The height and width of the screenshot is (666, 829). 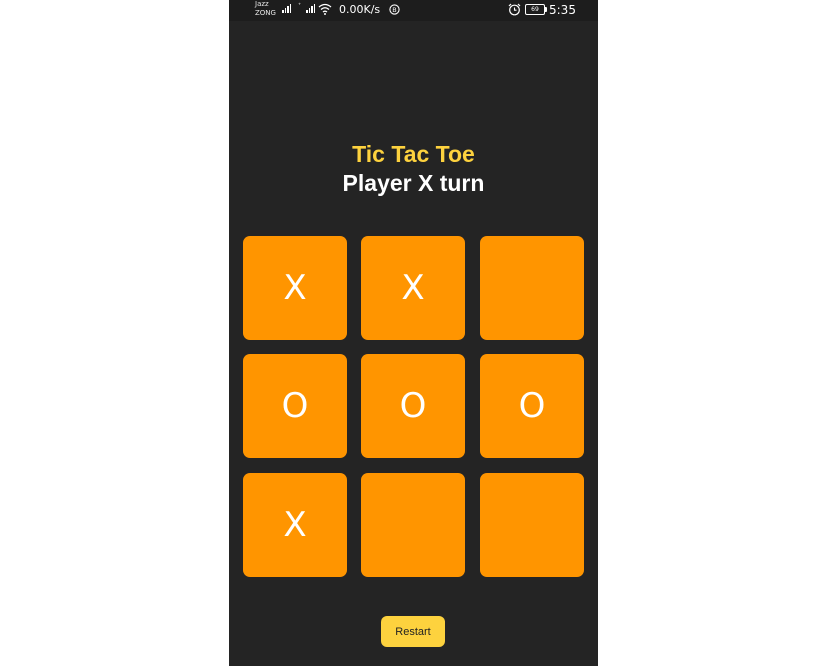 What do you see at coordinates (265, 13) in the screenshot?
I see `carrier-bottom: ZONG` at bounding box center [265, 13].